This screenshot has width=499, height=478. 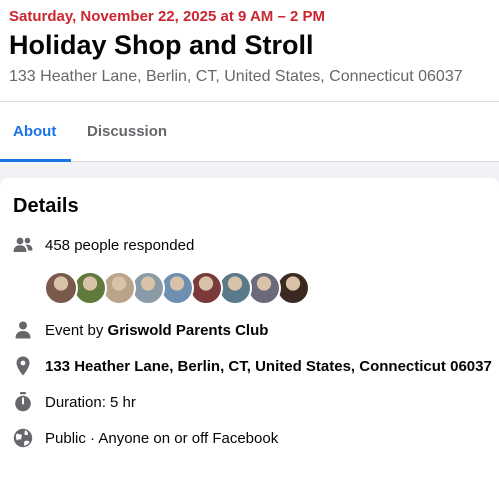 What do you see at coordinates (23, 438) in the screenshot?
I see `globe-icon` at bounding box center [23, 438].